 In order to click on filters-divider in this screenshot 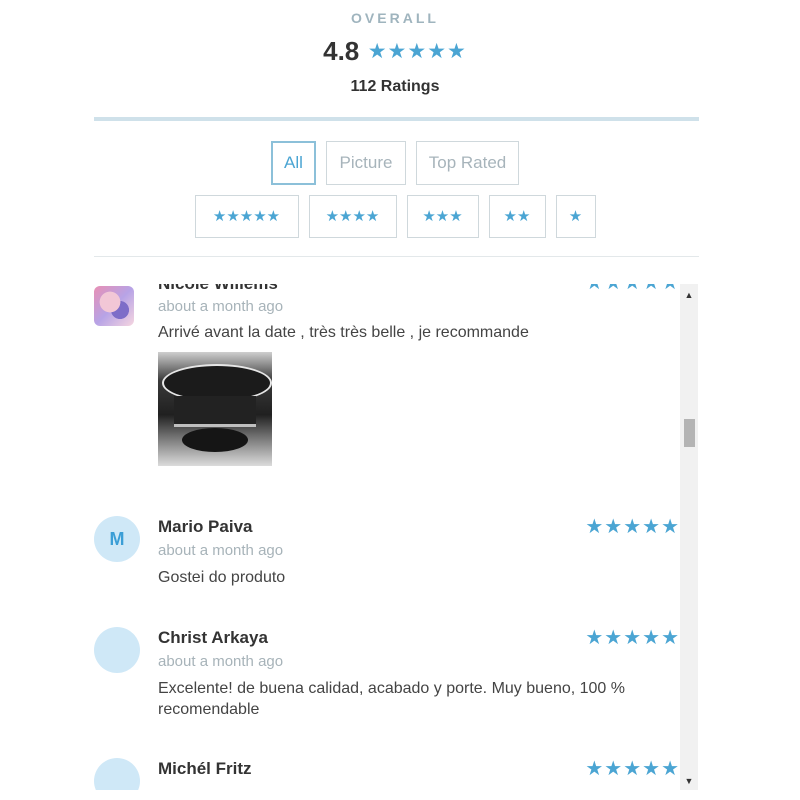, I will do `click(396, 256)`.